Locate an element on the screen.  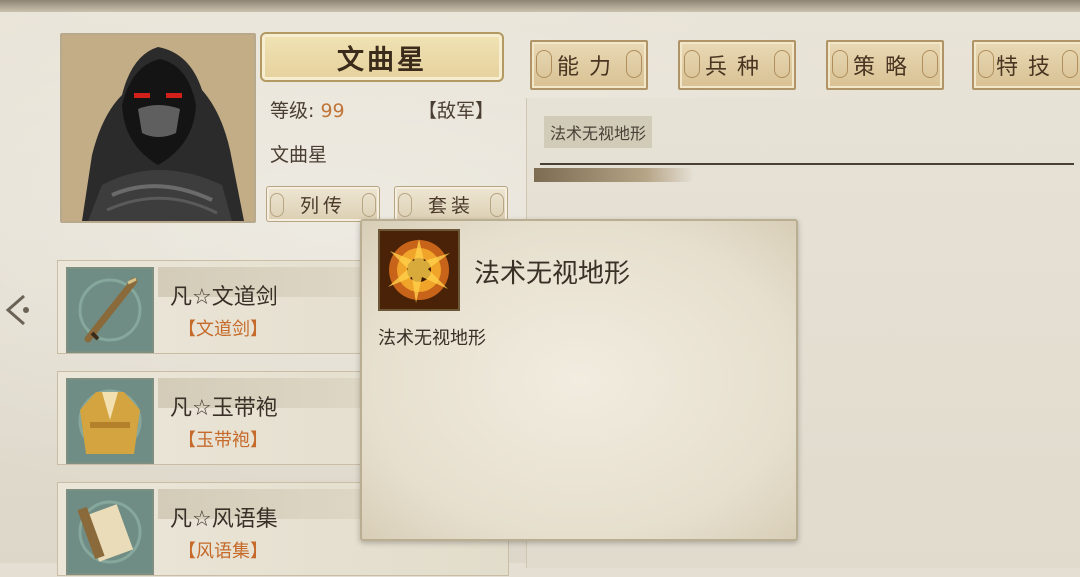
hero-name: 文曲星 is located at coordinates (382, 60).